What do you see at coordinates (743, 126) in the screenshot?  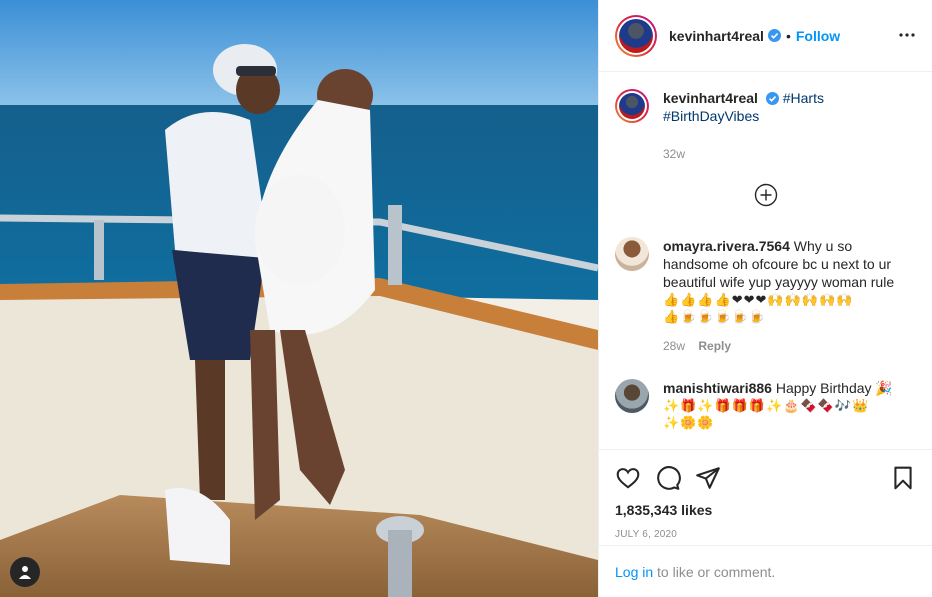 I see `caption-body: kevinhart4real #Harts #BirthDayVibes 32w` at bounding box center [743, 126].